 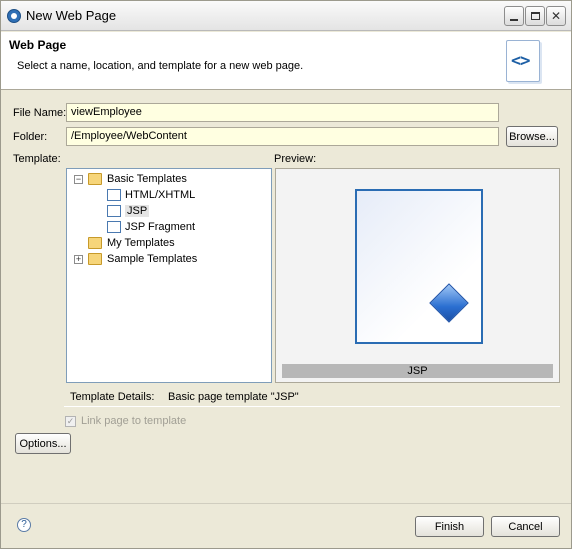 I want to click on folder-input: /Employee/WebContent, so click(x=282, y=136).